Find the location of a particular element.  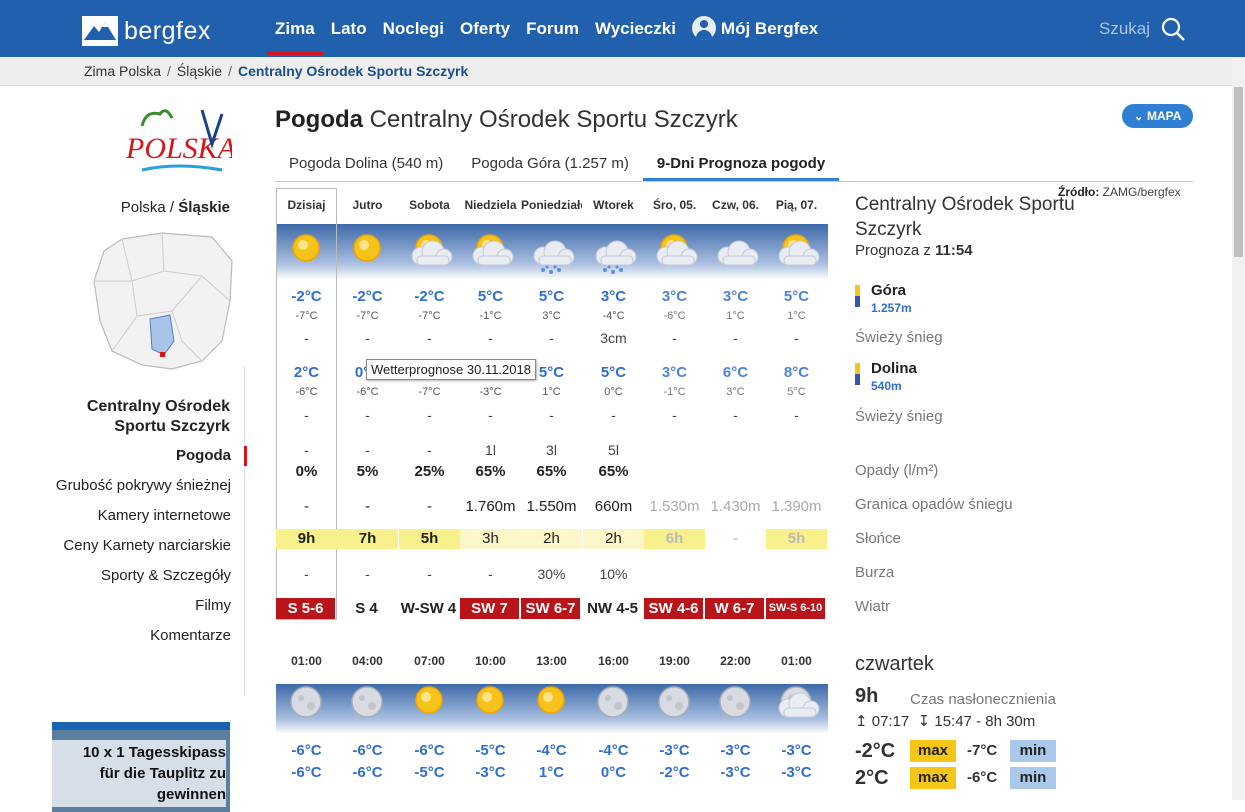

sidebar-item-webcams: Kamery internetowe is located at coordinates (149, 516).